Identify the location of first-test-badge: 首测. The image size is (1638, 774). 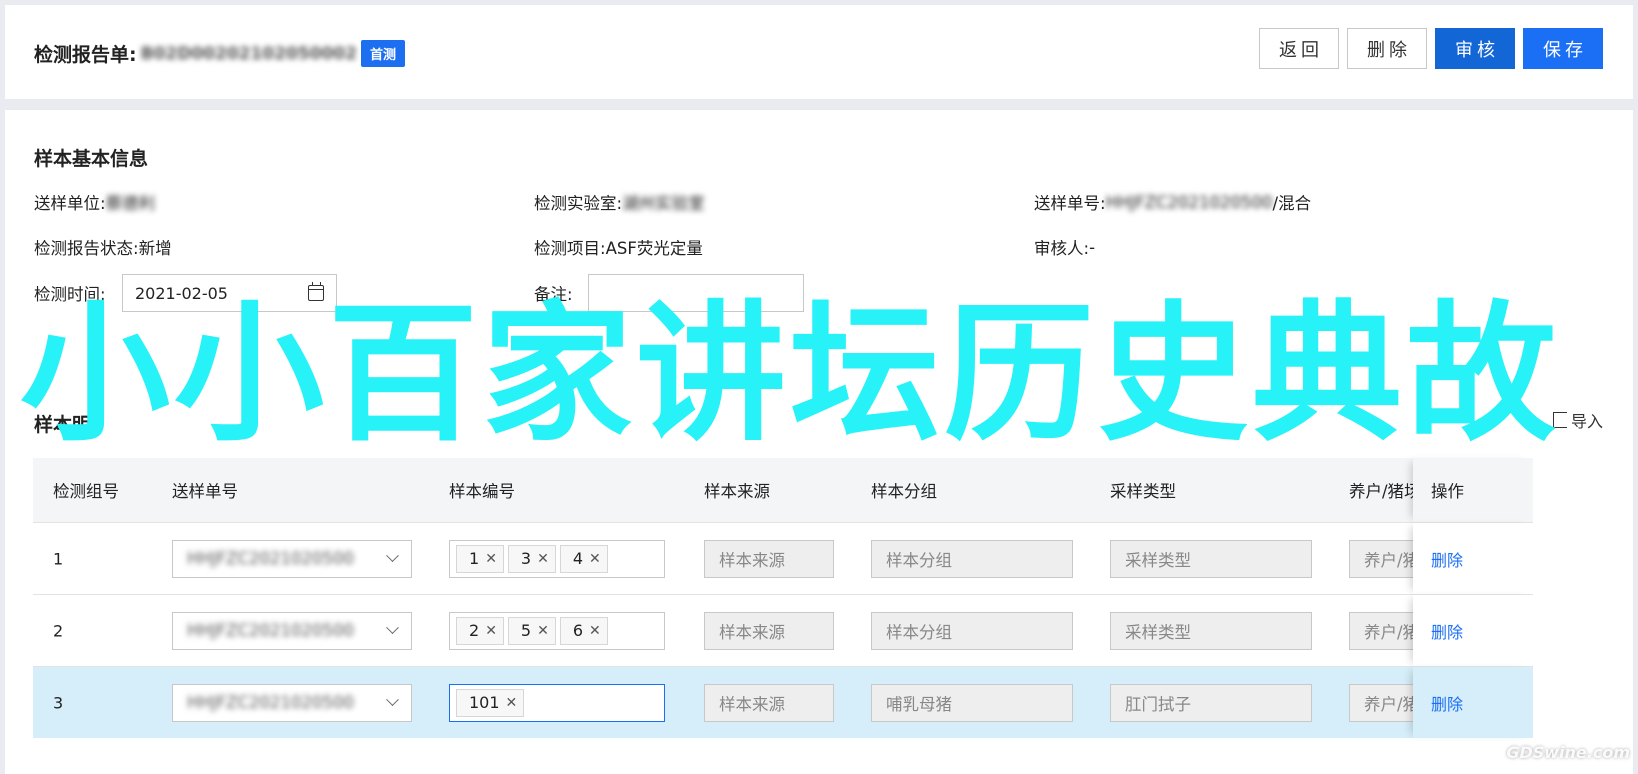
(382, 53).